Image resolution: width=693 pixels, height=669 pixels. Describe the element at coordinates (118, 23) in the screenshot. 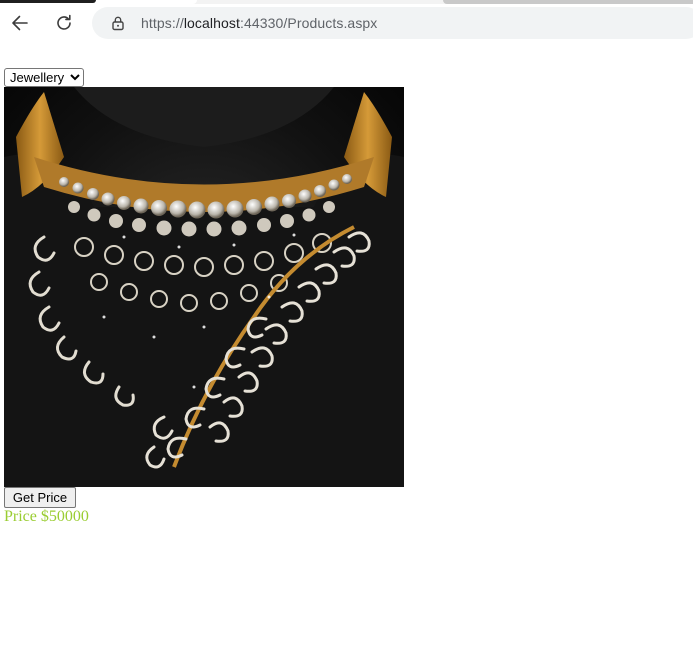

I see `lock-icon` at that location.